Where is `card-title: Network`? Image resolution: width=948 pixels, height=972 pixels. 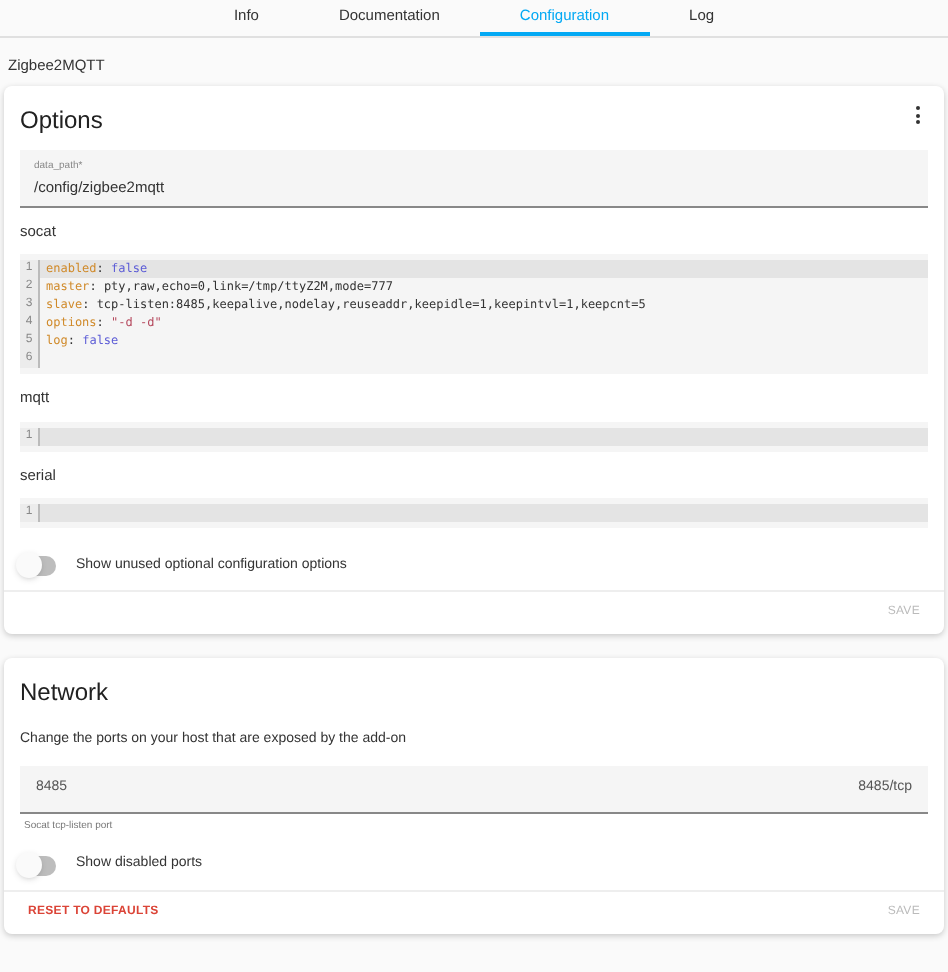 card-title: Network is located at coordinates (64, 693).